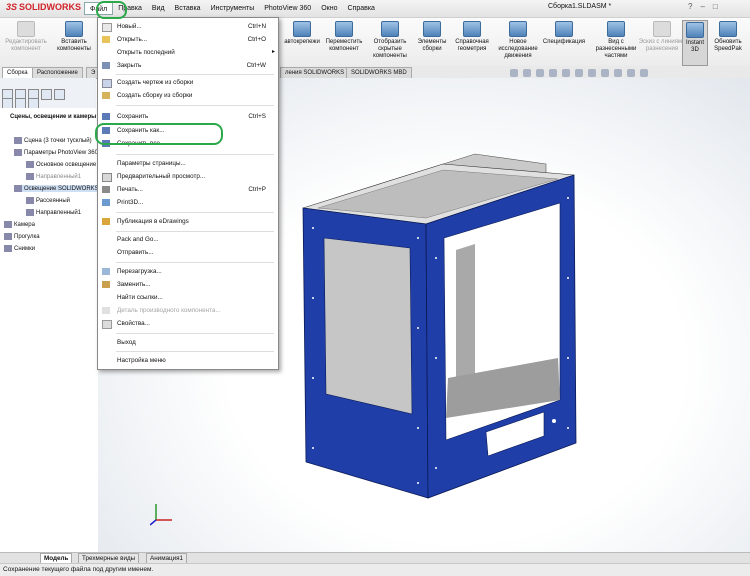 The image size is (750, 576). I want to click on print-preview-icon, so click(107, 177).